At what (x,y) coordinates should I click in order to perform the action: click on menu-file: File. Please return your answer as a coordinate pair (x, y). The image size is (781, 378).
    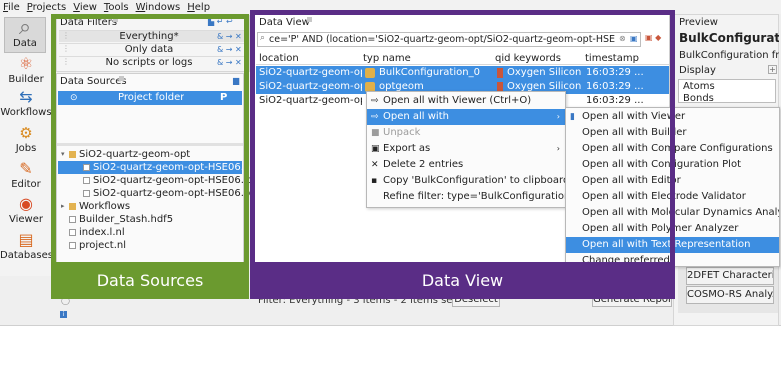
    Looking at the image, I should click on (11, 7).